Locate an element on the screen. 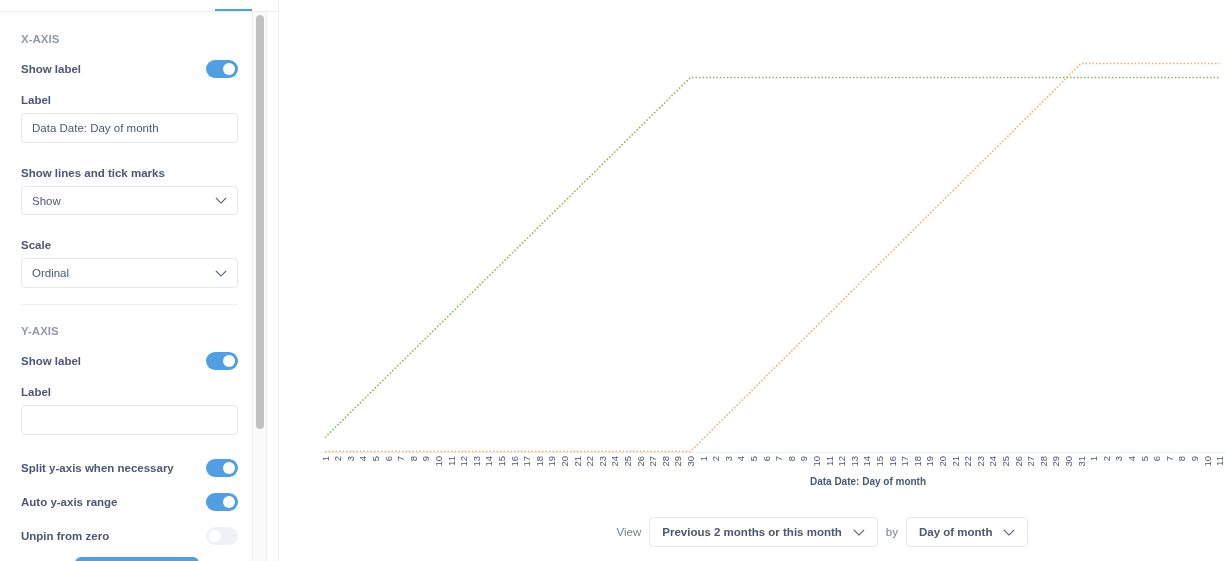 The height and width of the screenshot is (561, 1225). toggle-label: Unpin from zero is located at coordinates (65, 535).